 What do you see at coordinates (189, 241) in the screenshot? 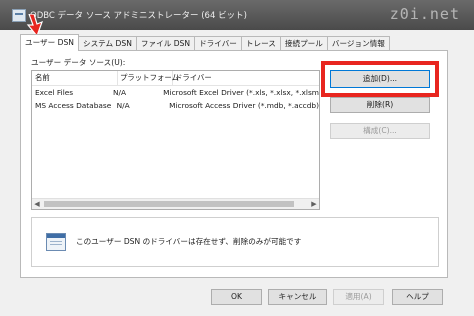
I see `driver-info-text: このユーザー DSN のドライバーは存在せず、削除のみが可能です` at bounding box center [189, 241].